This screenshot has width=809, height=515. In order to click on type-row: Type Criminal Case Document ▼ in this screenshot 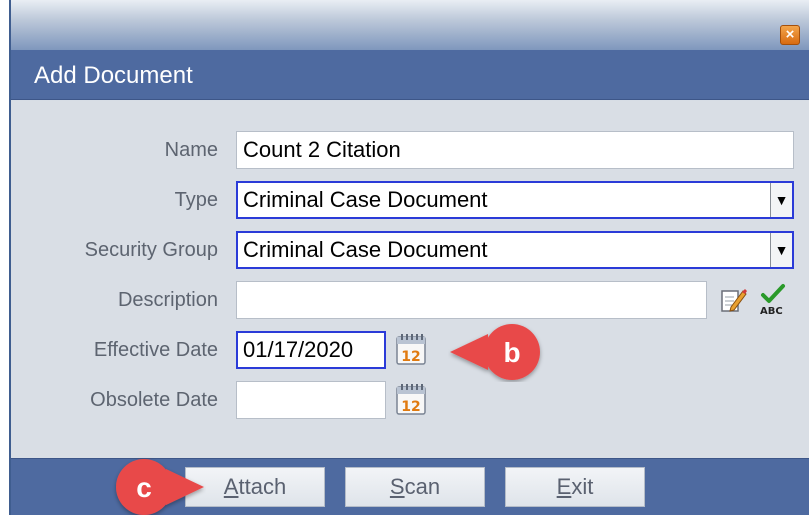, I will do `click(410, 200)`.